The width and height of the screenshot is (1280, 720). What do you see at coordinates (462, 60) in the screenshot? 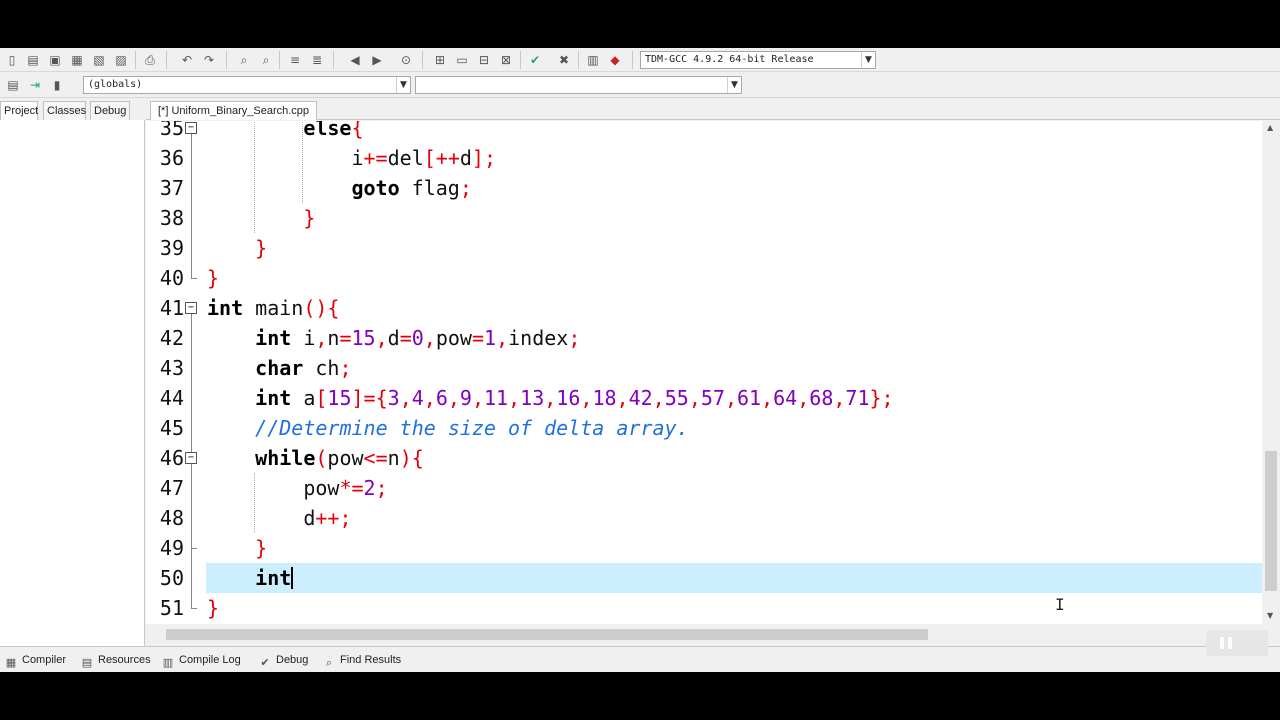
I see `project-options-icon: ▭` at bounding box center [462, 60].